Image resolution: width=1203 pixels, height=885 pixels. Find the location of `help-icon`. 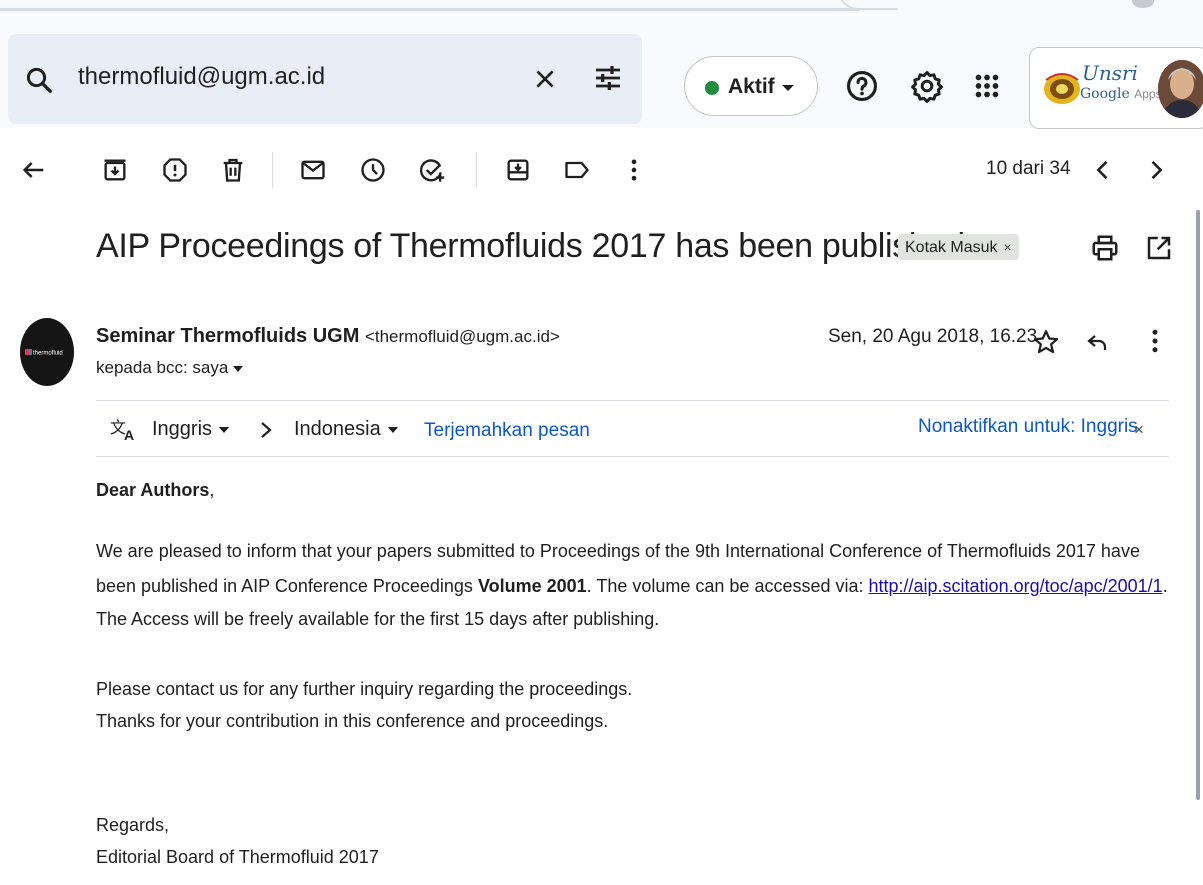

help-icon is located at coordinates (862, 86).